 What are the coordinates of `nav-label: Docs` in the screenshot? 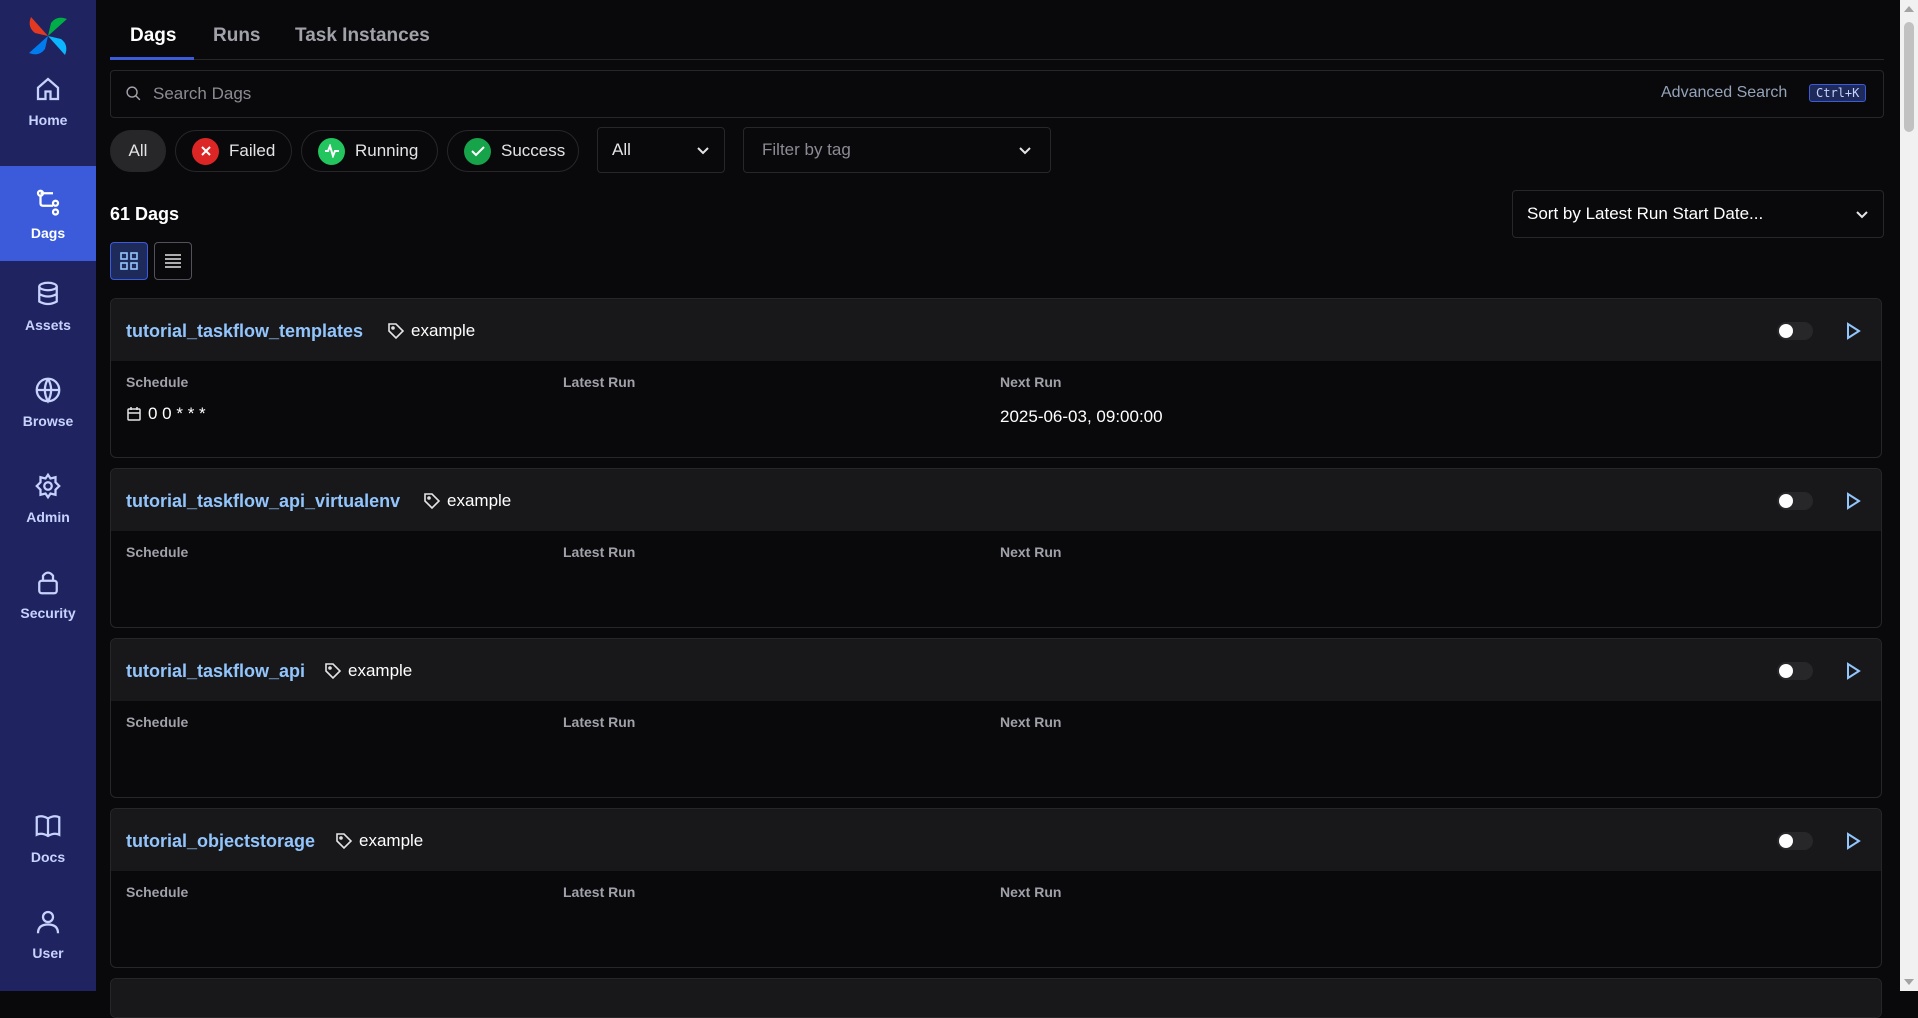 It's located at (48, 856).